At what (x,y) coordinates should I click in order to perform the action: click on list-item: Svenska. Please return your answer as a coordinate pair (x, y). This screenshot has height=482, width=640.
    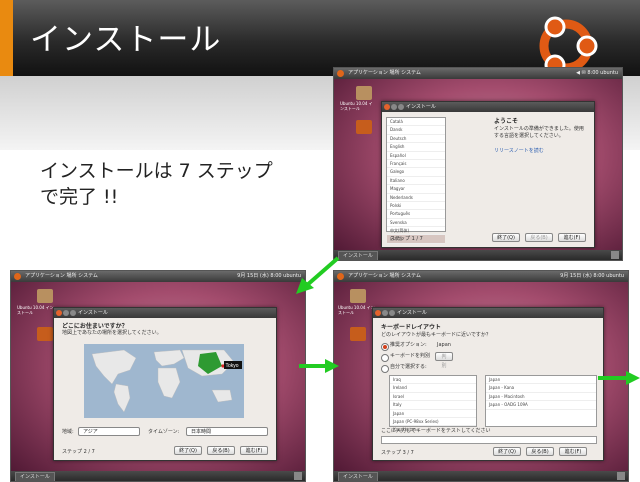
    Looking at the image, I should click on (416, 223).